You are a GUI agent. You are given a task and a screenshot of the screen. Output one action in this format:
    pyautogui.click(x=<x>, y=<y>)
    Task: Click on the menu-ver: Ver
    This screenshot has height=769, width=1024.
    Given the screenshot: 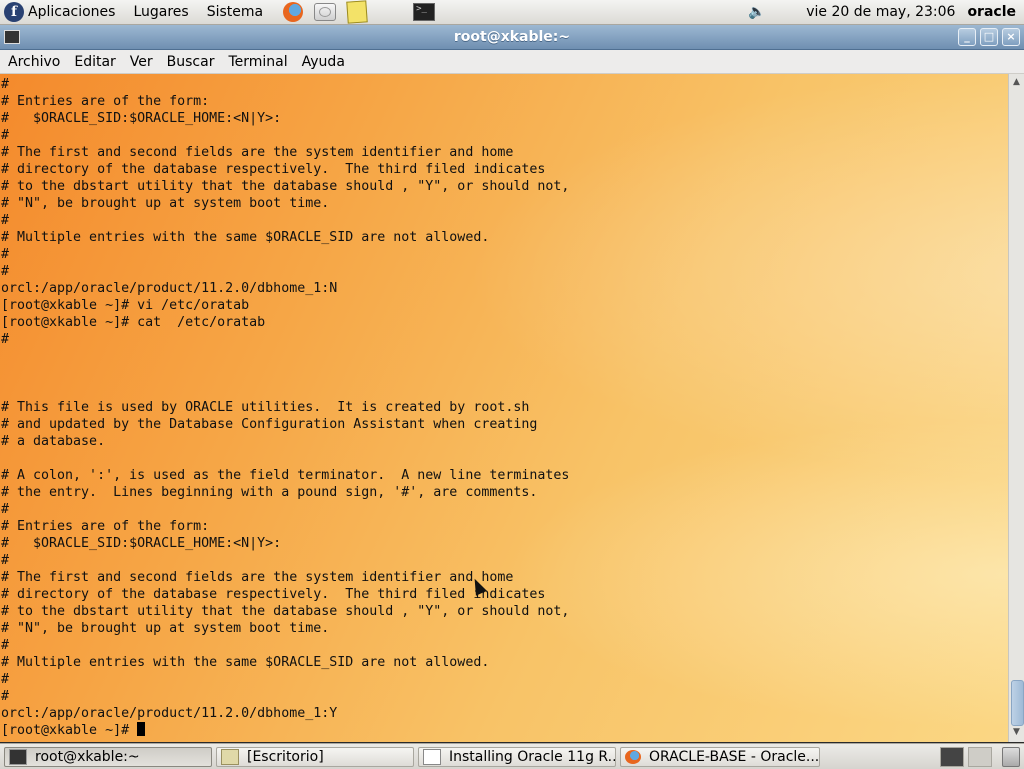 What is the action you would take?
    pyautogui.click(x=141, y=62)
    